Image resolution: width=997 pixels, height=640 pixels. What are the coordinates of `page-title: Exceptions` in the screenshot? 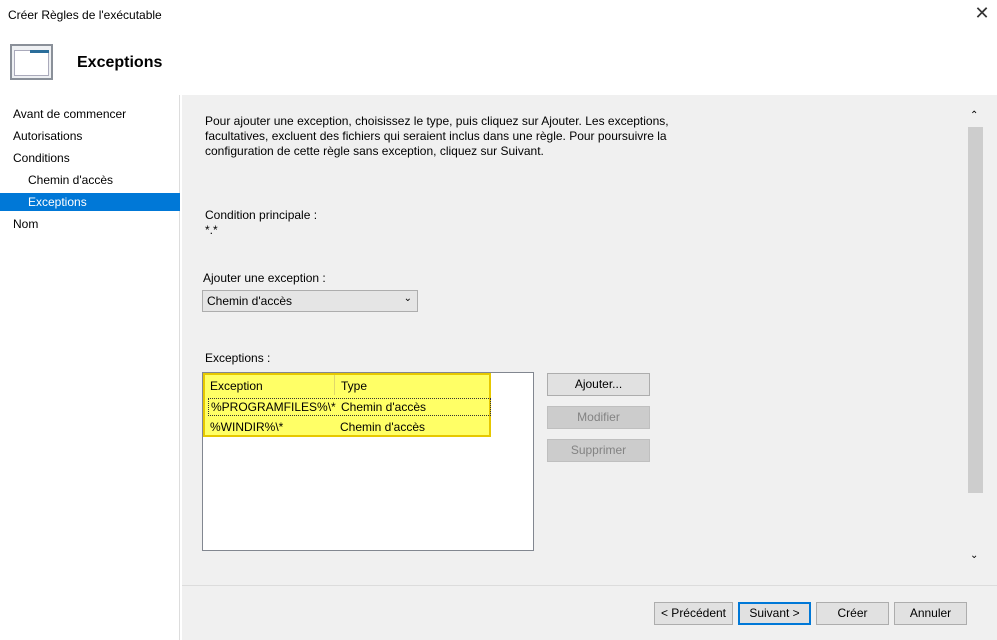 It's located at (120, 62).